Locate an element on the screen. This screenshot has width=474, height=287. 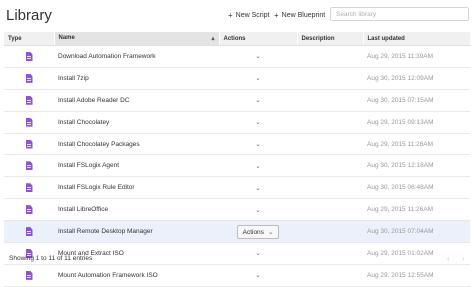
last-updated-cell: Aug 29, 2015 11:39AM is located at coordinates (416, 56).